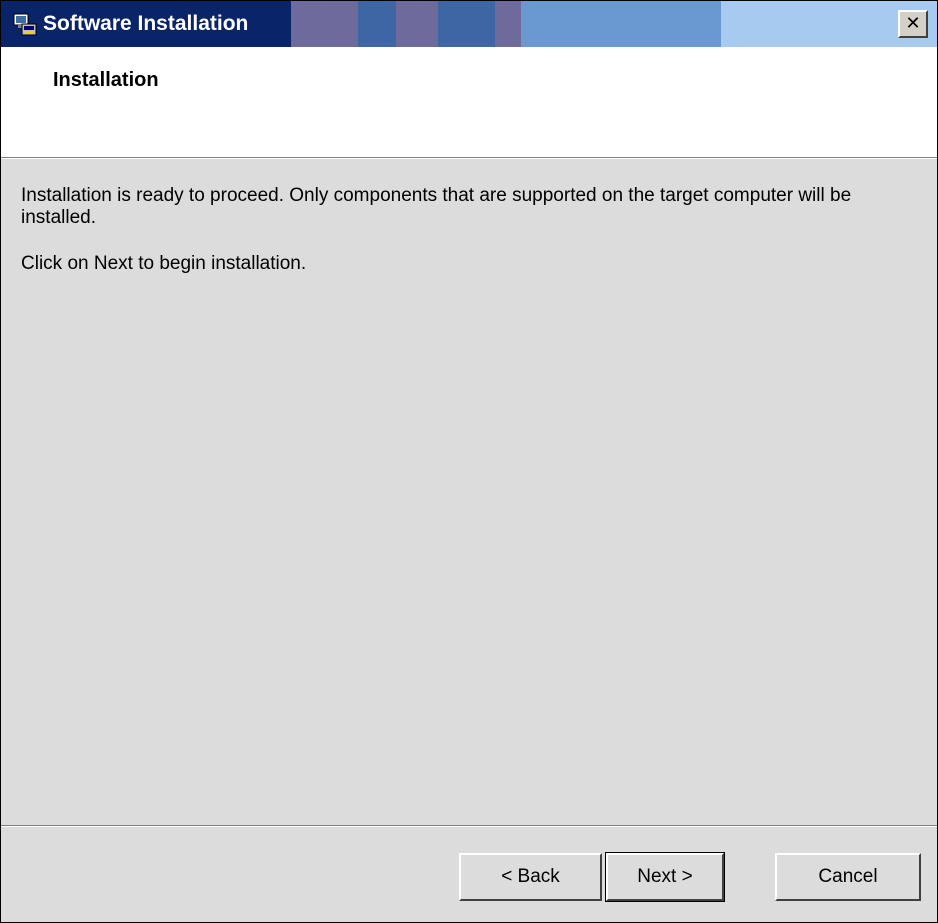 Image resolution: width=938 pixels, height=923 pixels. I want to click on installer-icon, so click(25, 24).